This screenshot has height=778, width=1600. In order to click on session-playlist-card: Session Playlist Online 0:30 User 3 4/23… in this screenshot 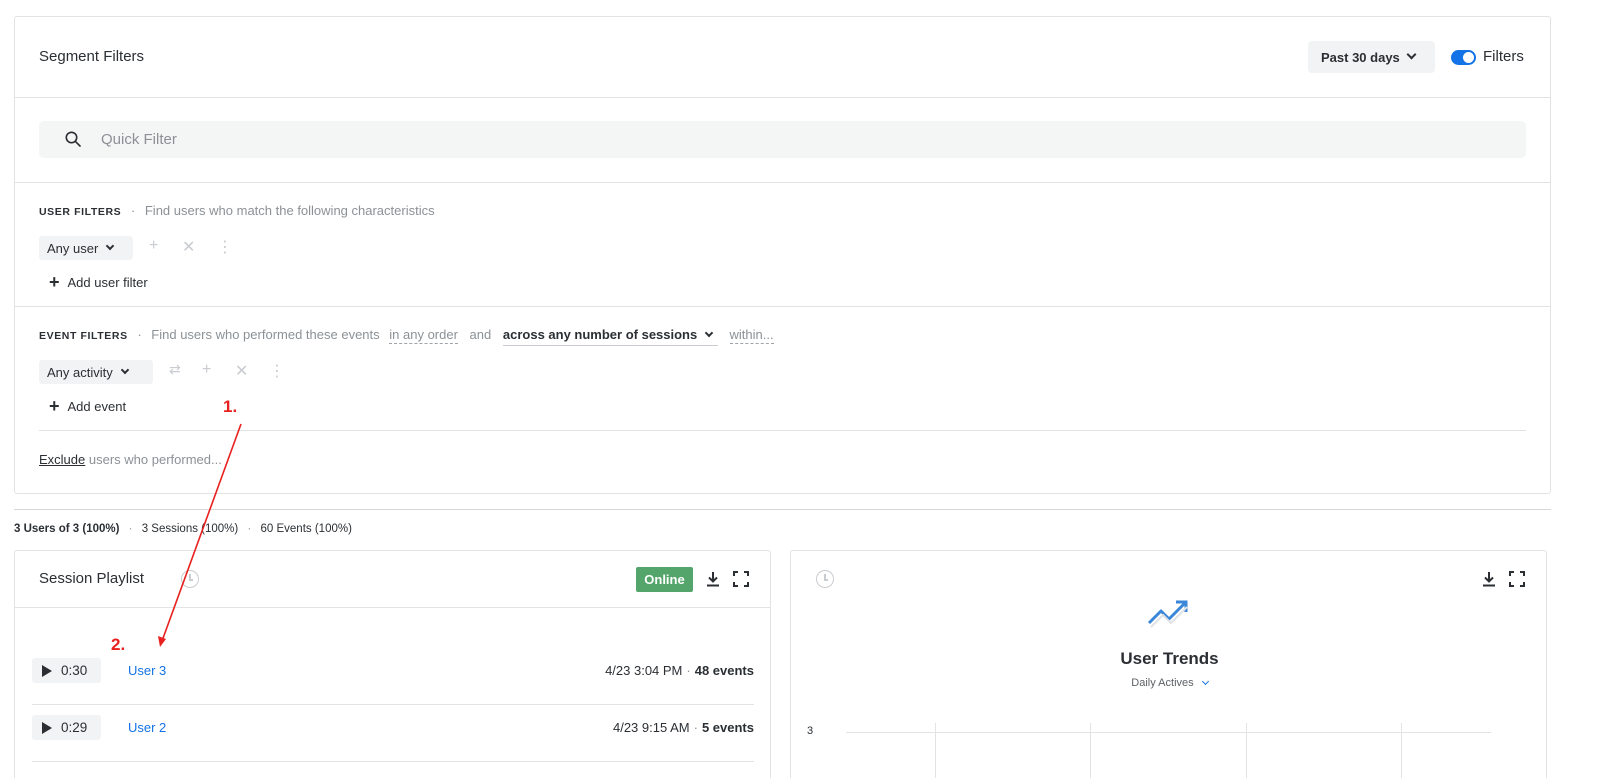, I will do `click(392, 664)`.